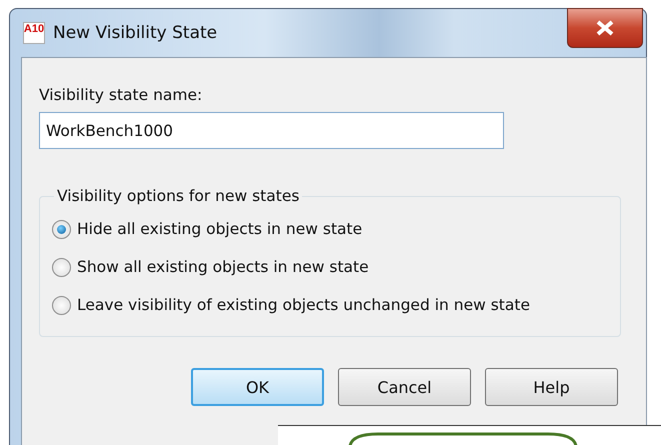 The image size is (661, 445). I want to click on dialog-button: Cancel, so click(404, 387).